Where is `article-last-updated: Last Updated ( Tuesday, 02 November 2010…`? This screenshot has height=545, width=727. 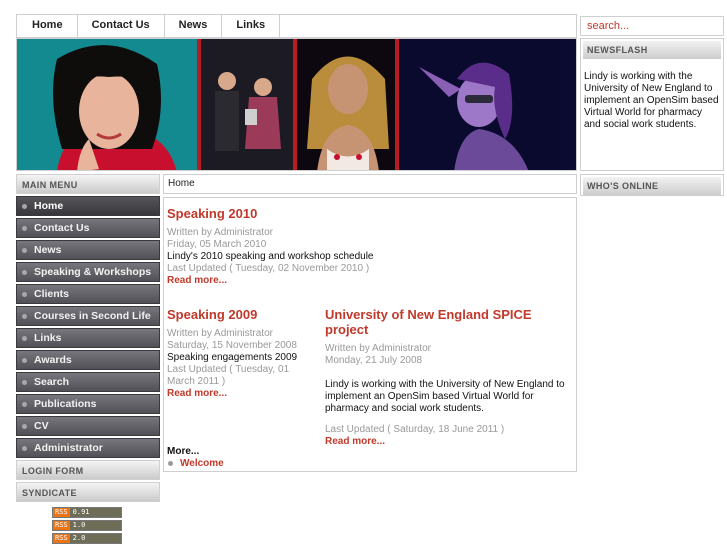
article-last-updated: Last Updated ( Tuesday, 02 November 2010… is located at coordinates (268, 268).